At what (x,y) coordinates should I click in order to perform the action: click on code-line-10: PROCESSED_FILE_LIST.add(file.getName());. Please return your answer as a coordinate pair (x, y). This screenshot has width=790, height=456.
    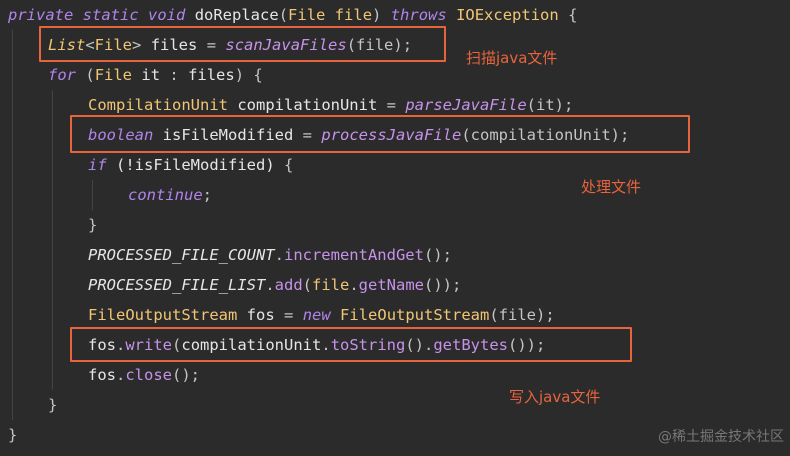
    Looking at the image, I should click on (274, 285).